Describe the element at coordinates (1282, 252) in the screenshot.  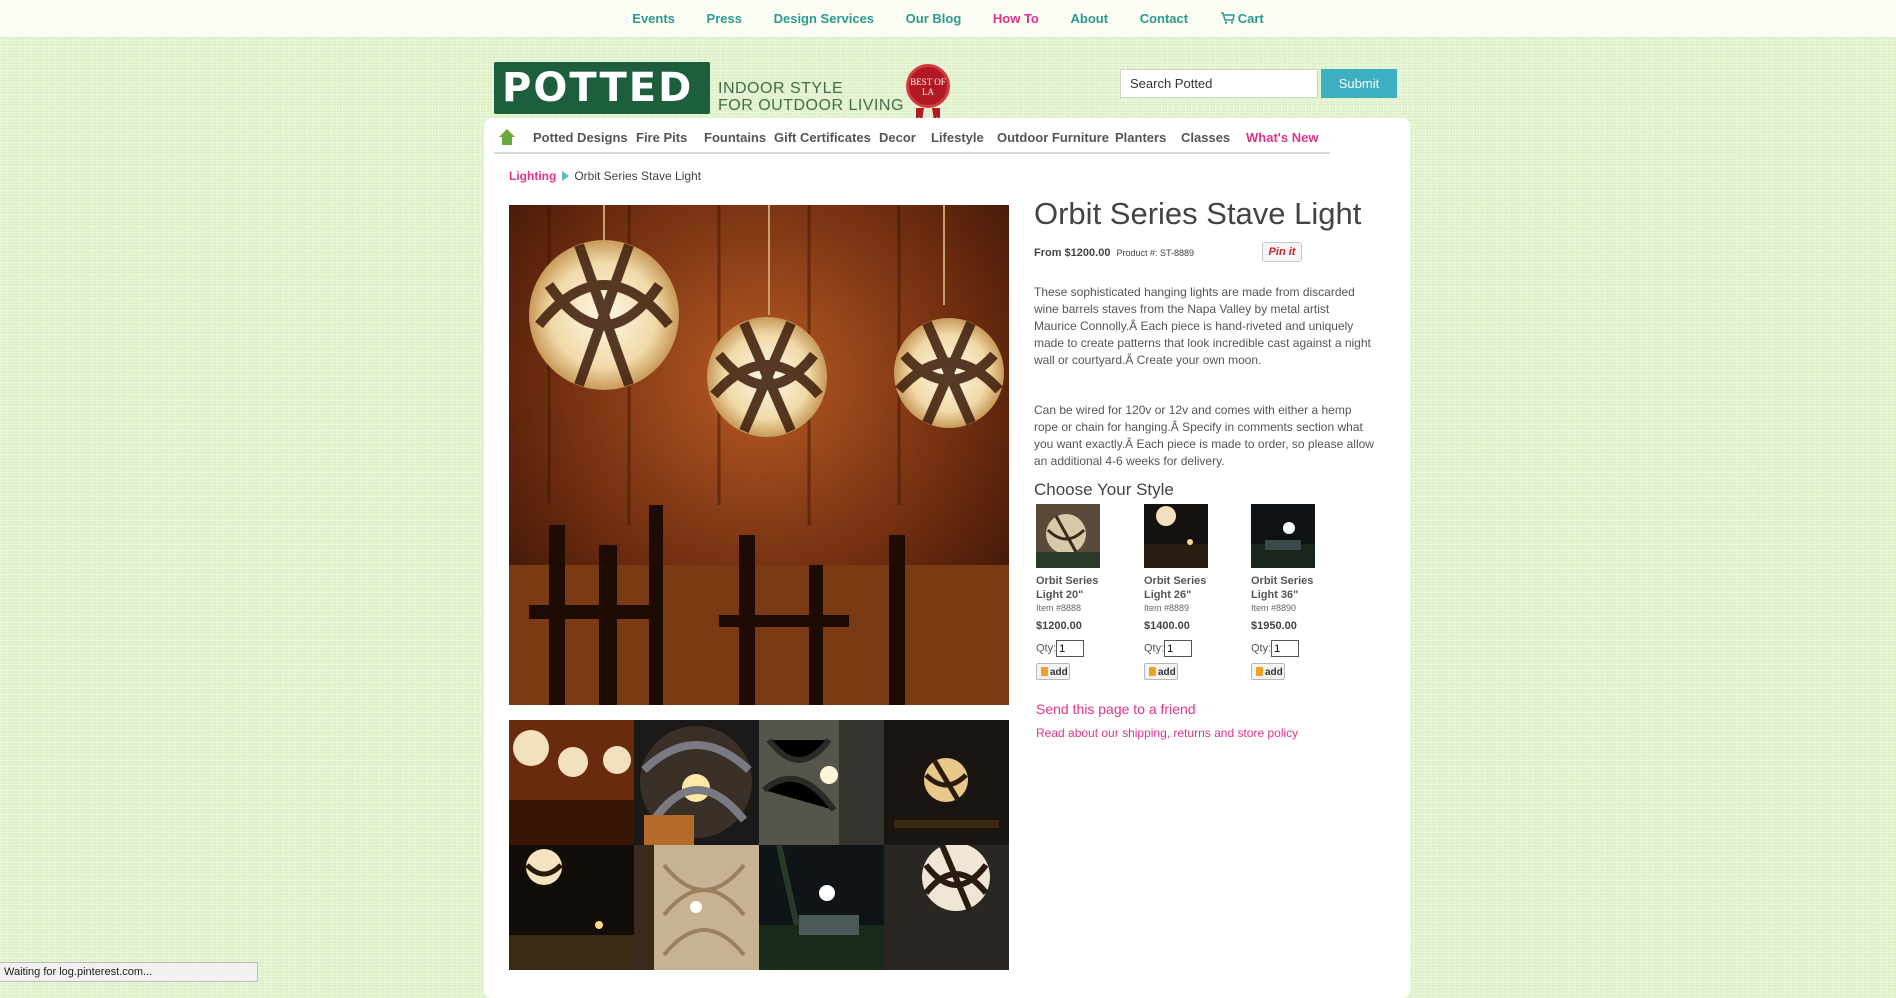
I see `pinterest-pin-it-button: Pin it` at that location.